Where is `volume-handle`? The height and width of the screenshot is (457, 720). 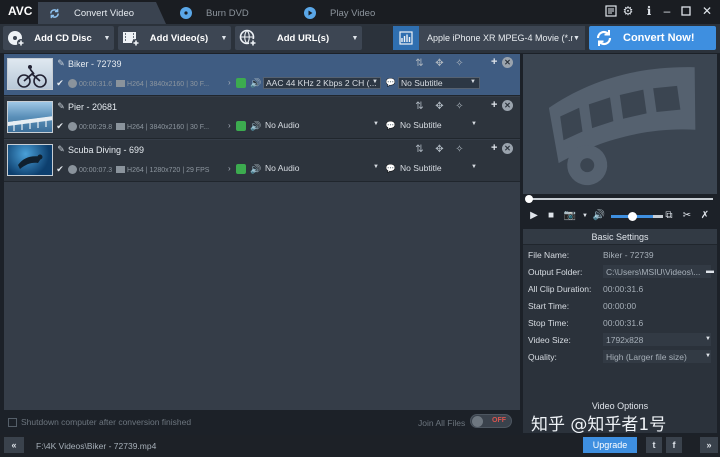
volume-handle is located at coordinates (632, 216).